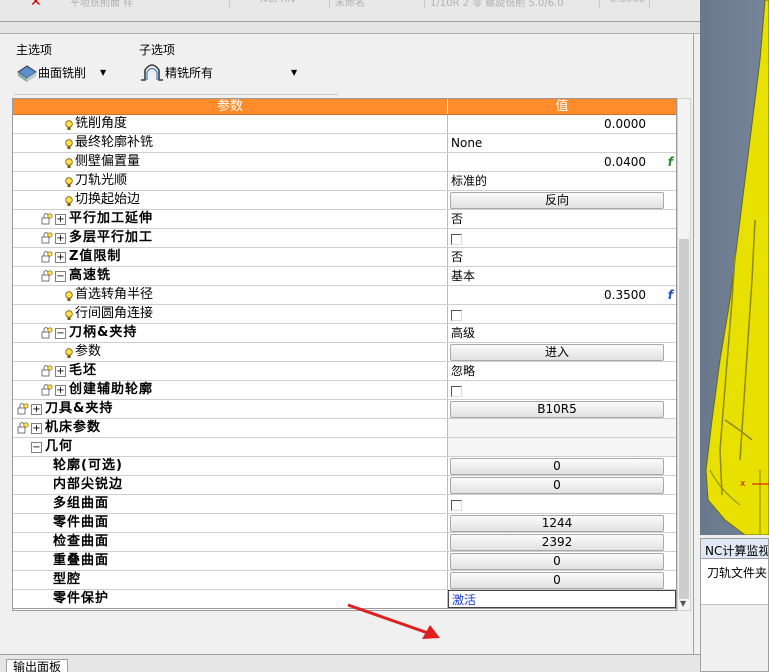  Describe the element at coordinates (344, 124) in the screenshot. I see `table-row: 铣削角度 0.0000` at that location.